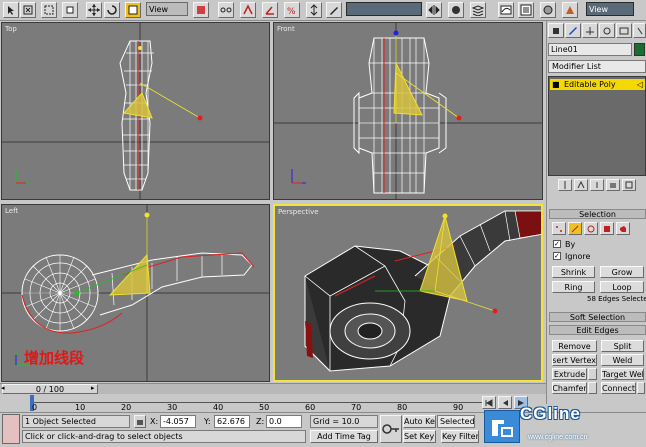 The width and height of the screenshot is (646, 447). I want to click on set-key-button: Set Key, so click(419, 436).